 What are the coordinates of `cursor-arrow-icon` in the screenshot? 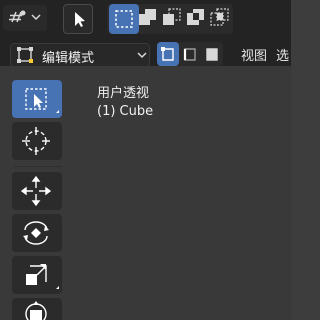 It's located at (80, 19).